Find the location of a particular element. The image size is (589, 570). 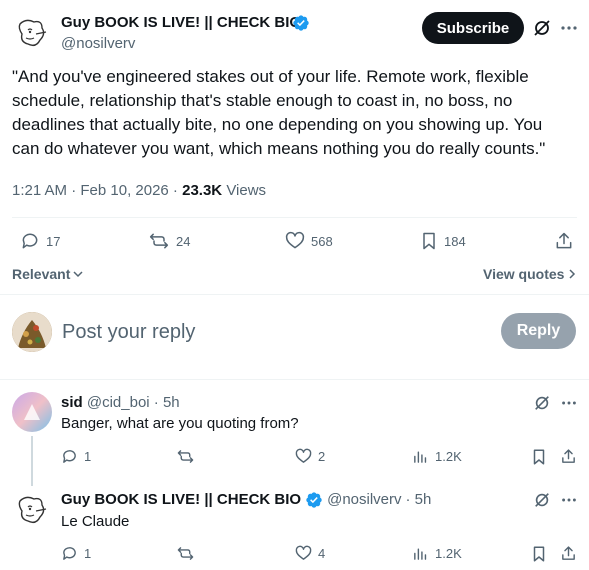

author-name: Guy BOOK IS LIVE! || CHECK BIO is located at coordinates (181, 23).